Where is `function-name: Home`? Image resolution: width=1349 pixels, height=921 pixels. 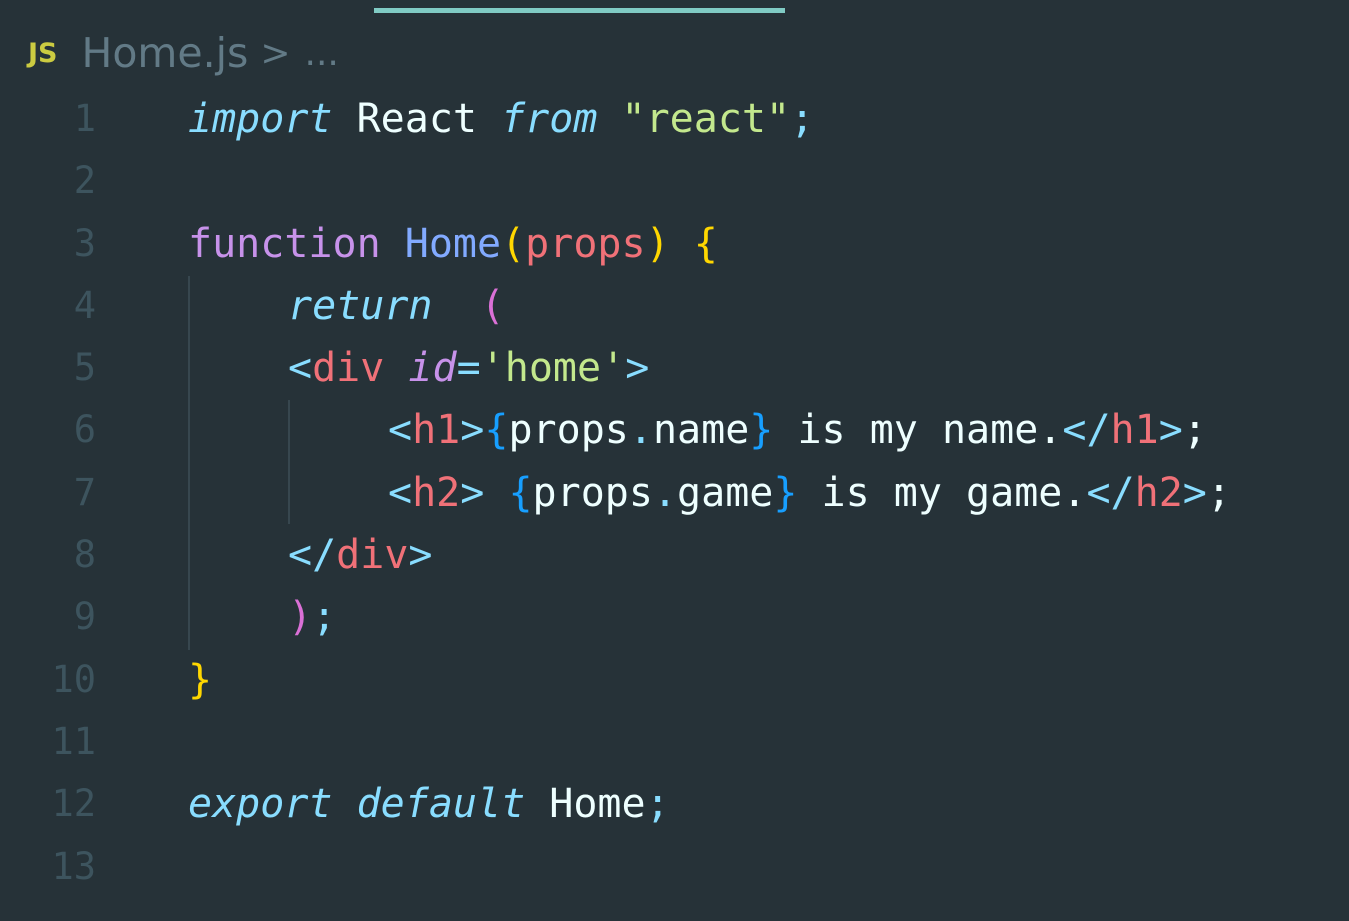
function-name: Home is located at coordinates (441, 243).